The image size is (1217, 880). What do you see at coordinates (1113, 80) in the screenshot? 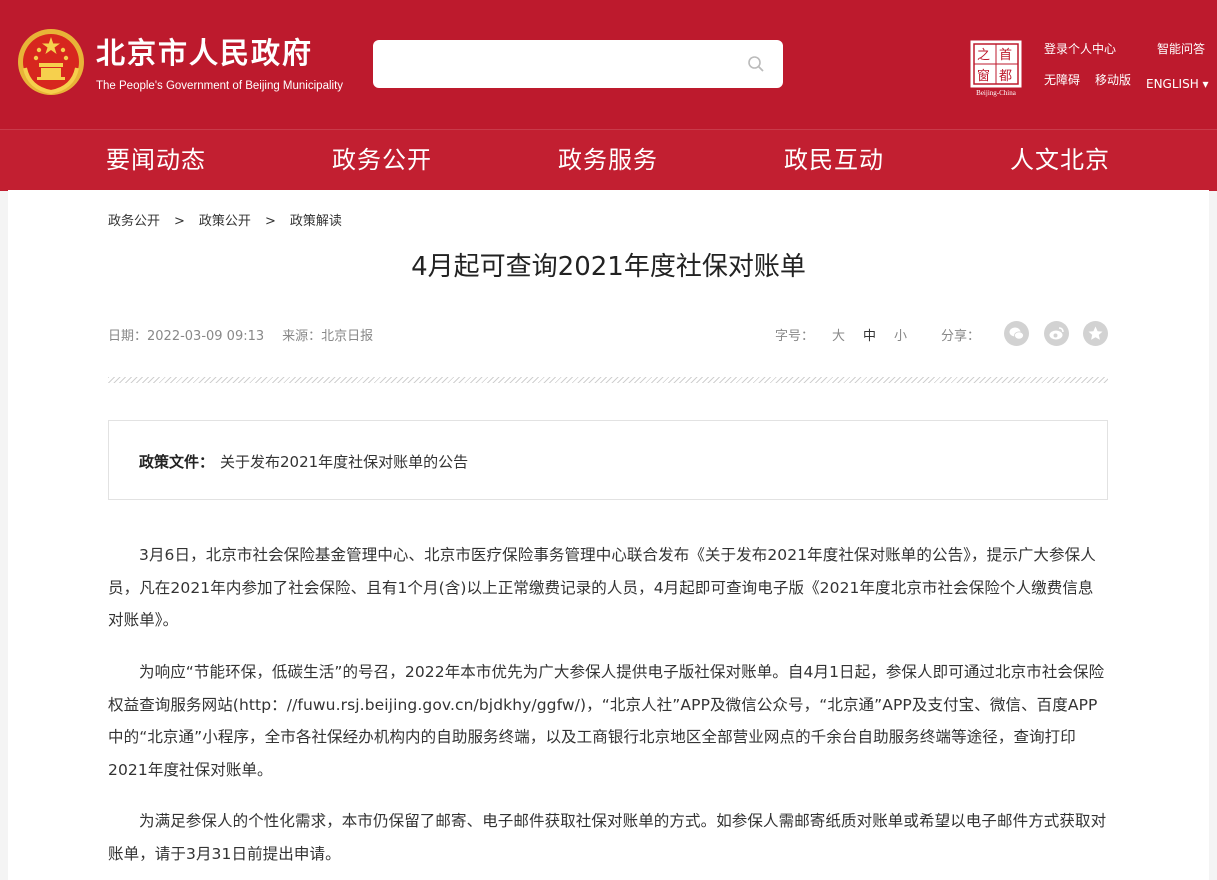
I see `mobile-link: 移动版` at bounding box center [1113, 80].